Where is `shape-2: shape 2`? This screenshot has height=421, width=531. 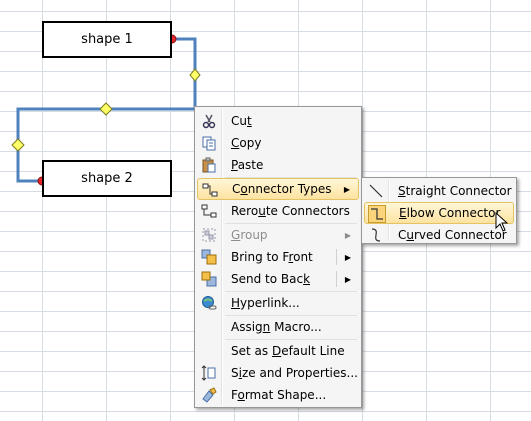 shape-2: shape 2 is located at coordinates (107, 178).